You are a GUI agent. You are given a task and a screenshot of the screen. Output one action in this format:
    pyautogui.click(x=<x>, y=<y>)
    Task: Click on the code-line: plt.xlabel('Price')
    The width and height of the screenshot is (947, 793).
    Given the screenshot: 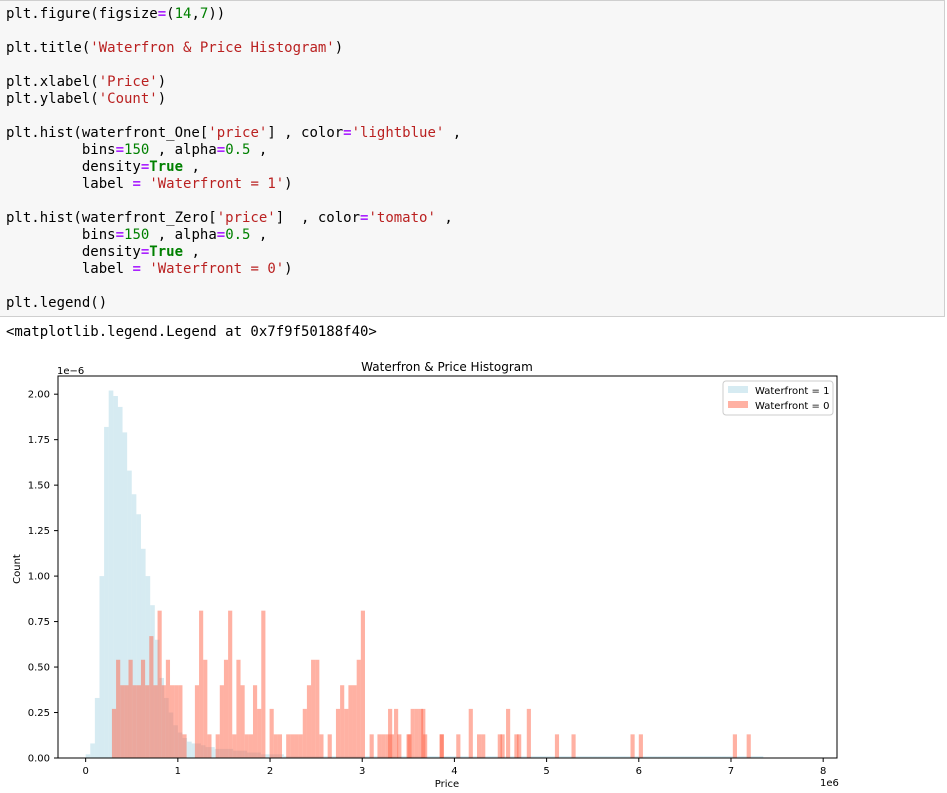 What is the action you would take?
    pyautogui.click(x=86, y=82)
    